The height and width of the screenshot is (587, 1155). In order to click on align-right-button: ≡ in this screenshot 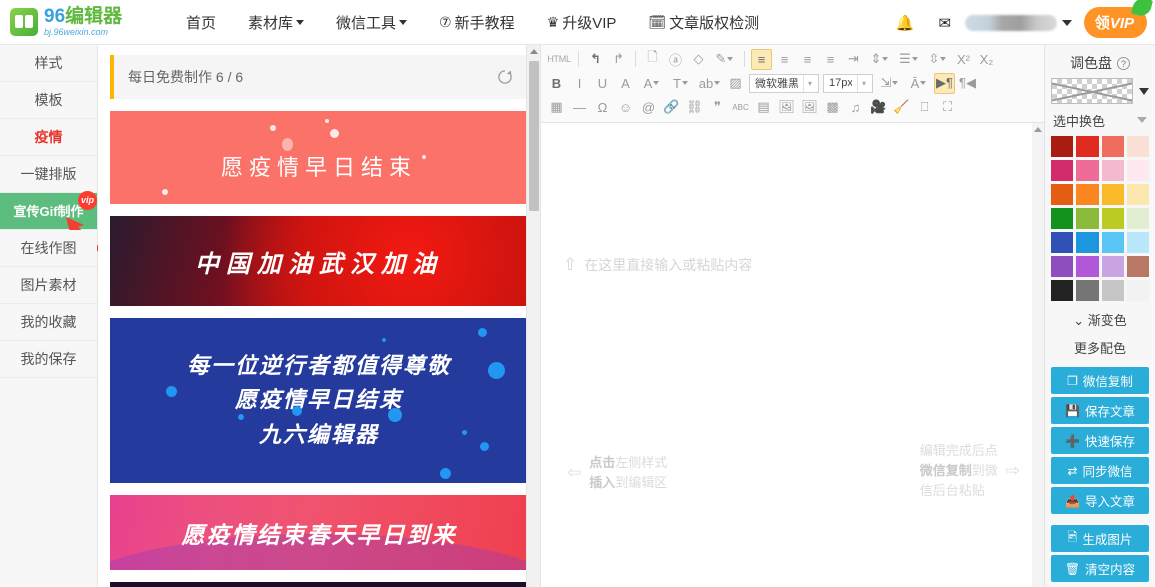, I will do `click(807, 59)`.